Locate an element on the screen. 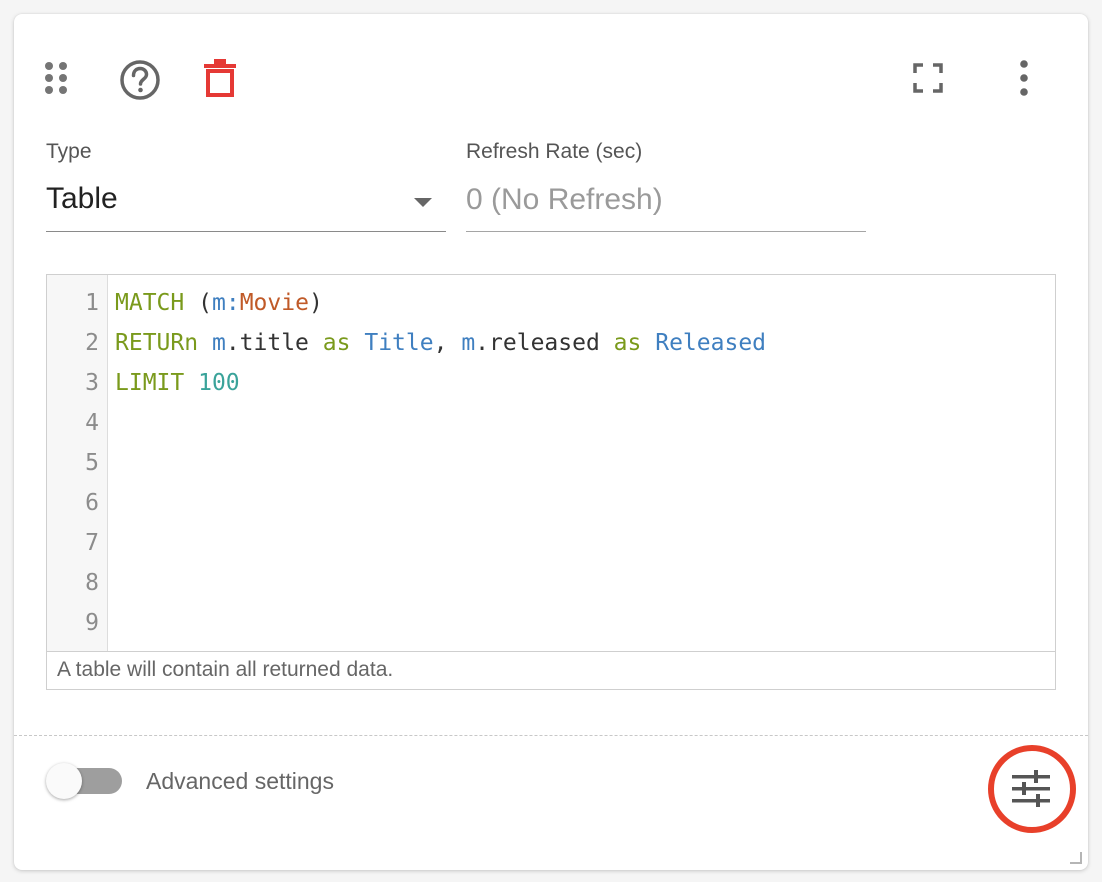 This screenshot has width=1102, height=882. chevron-down-icon is located at coordinates (423, 202).